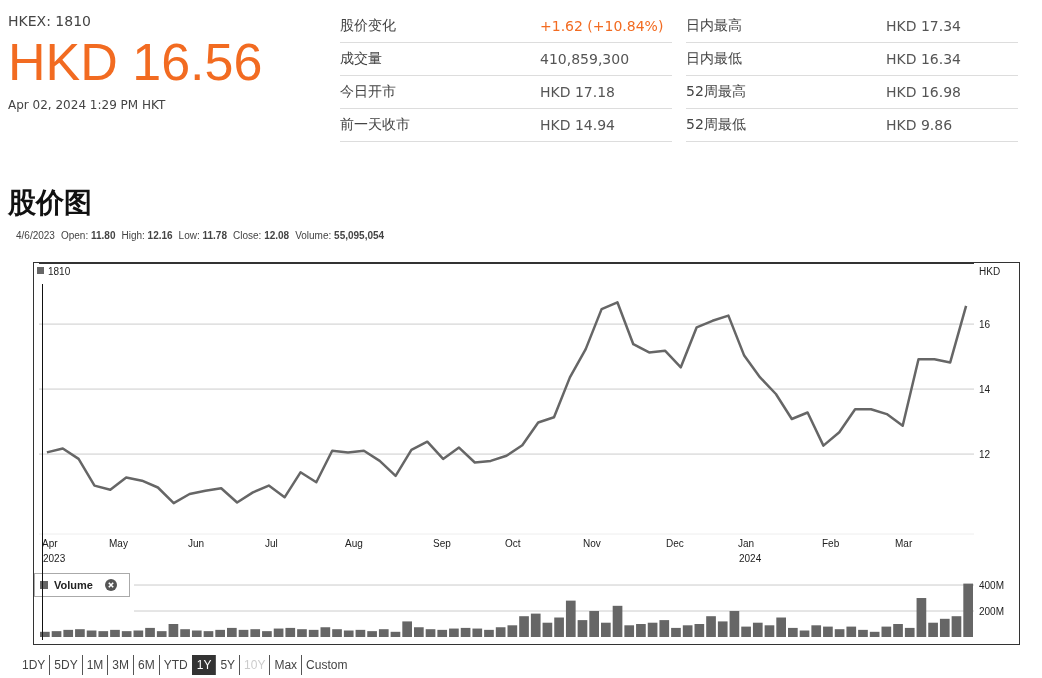 Image resolution: width=1042 pixels, height=678 pixels. Describe the element at coordinates (368, 92) in the screenshot. I see `stat-label: 今日开市` at that location.